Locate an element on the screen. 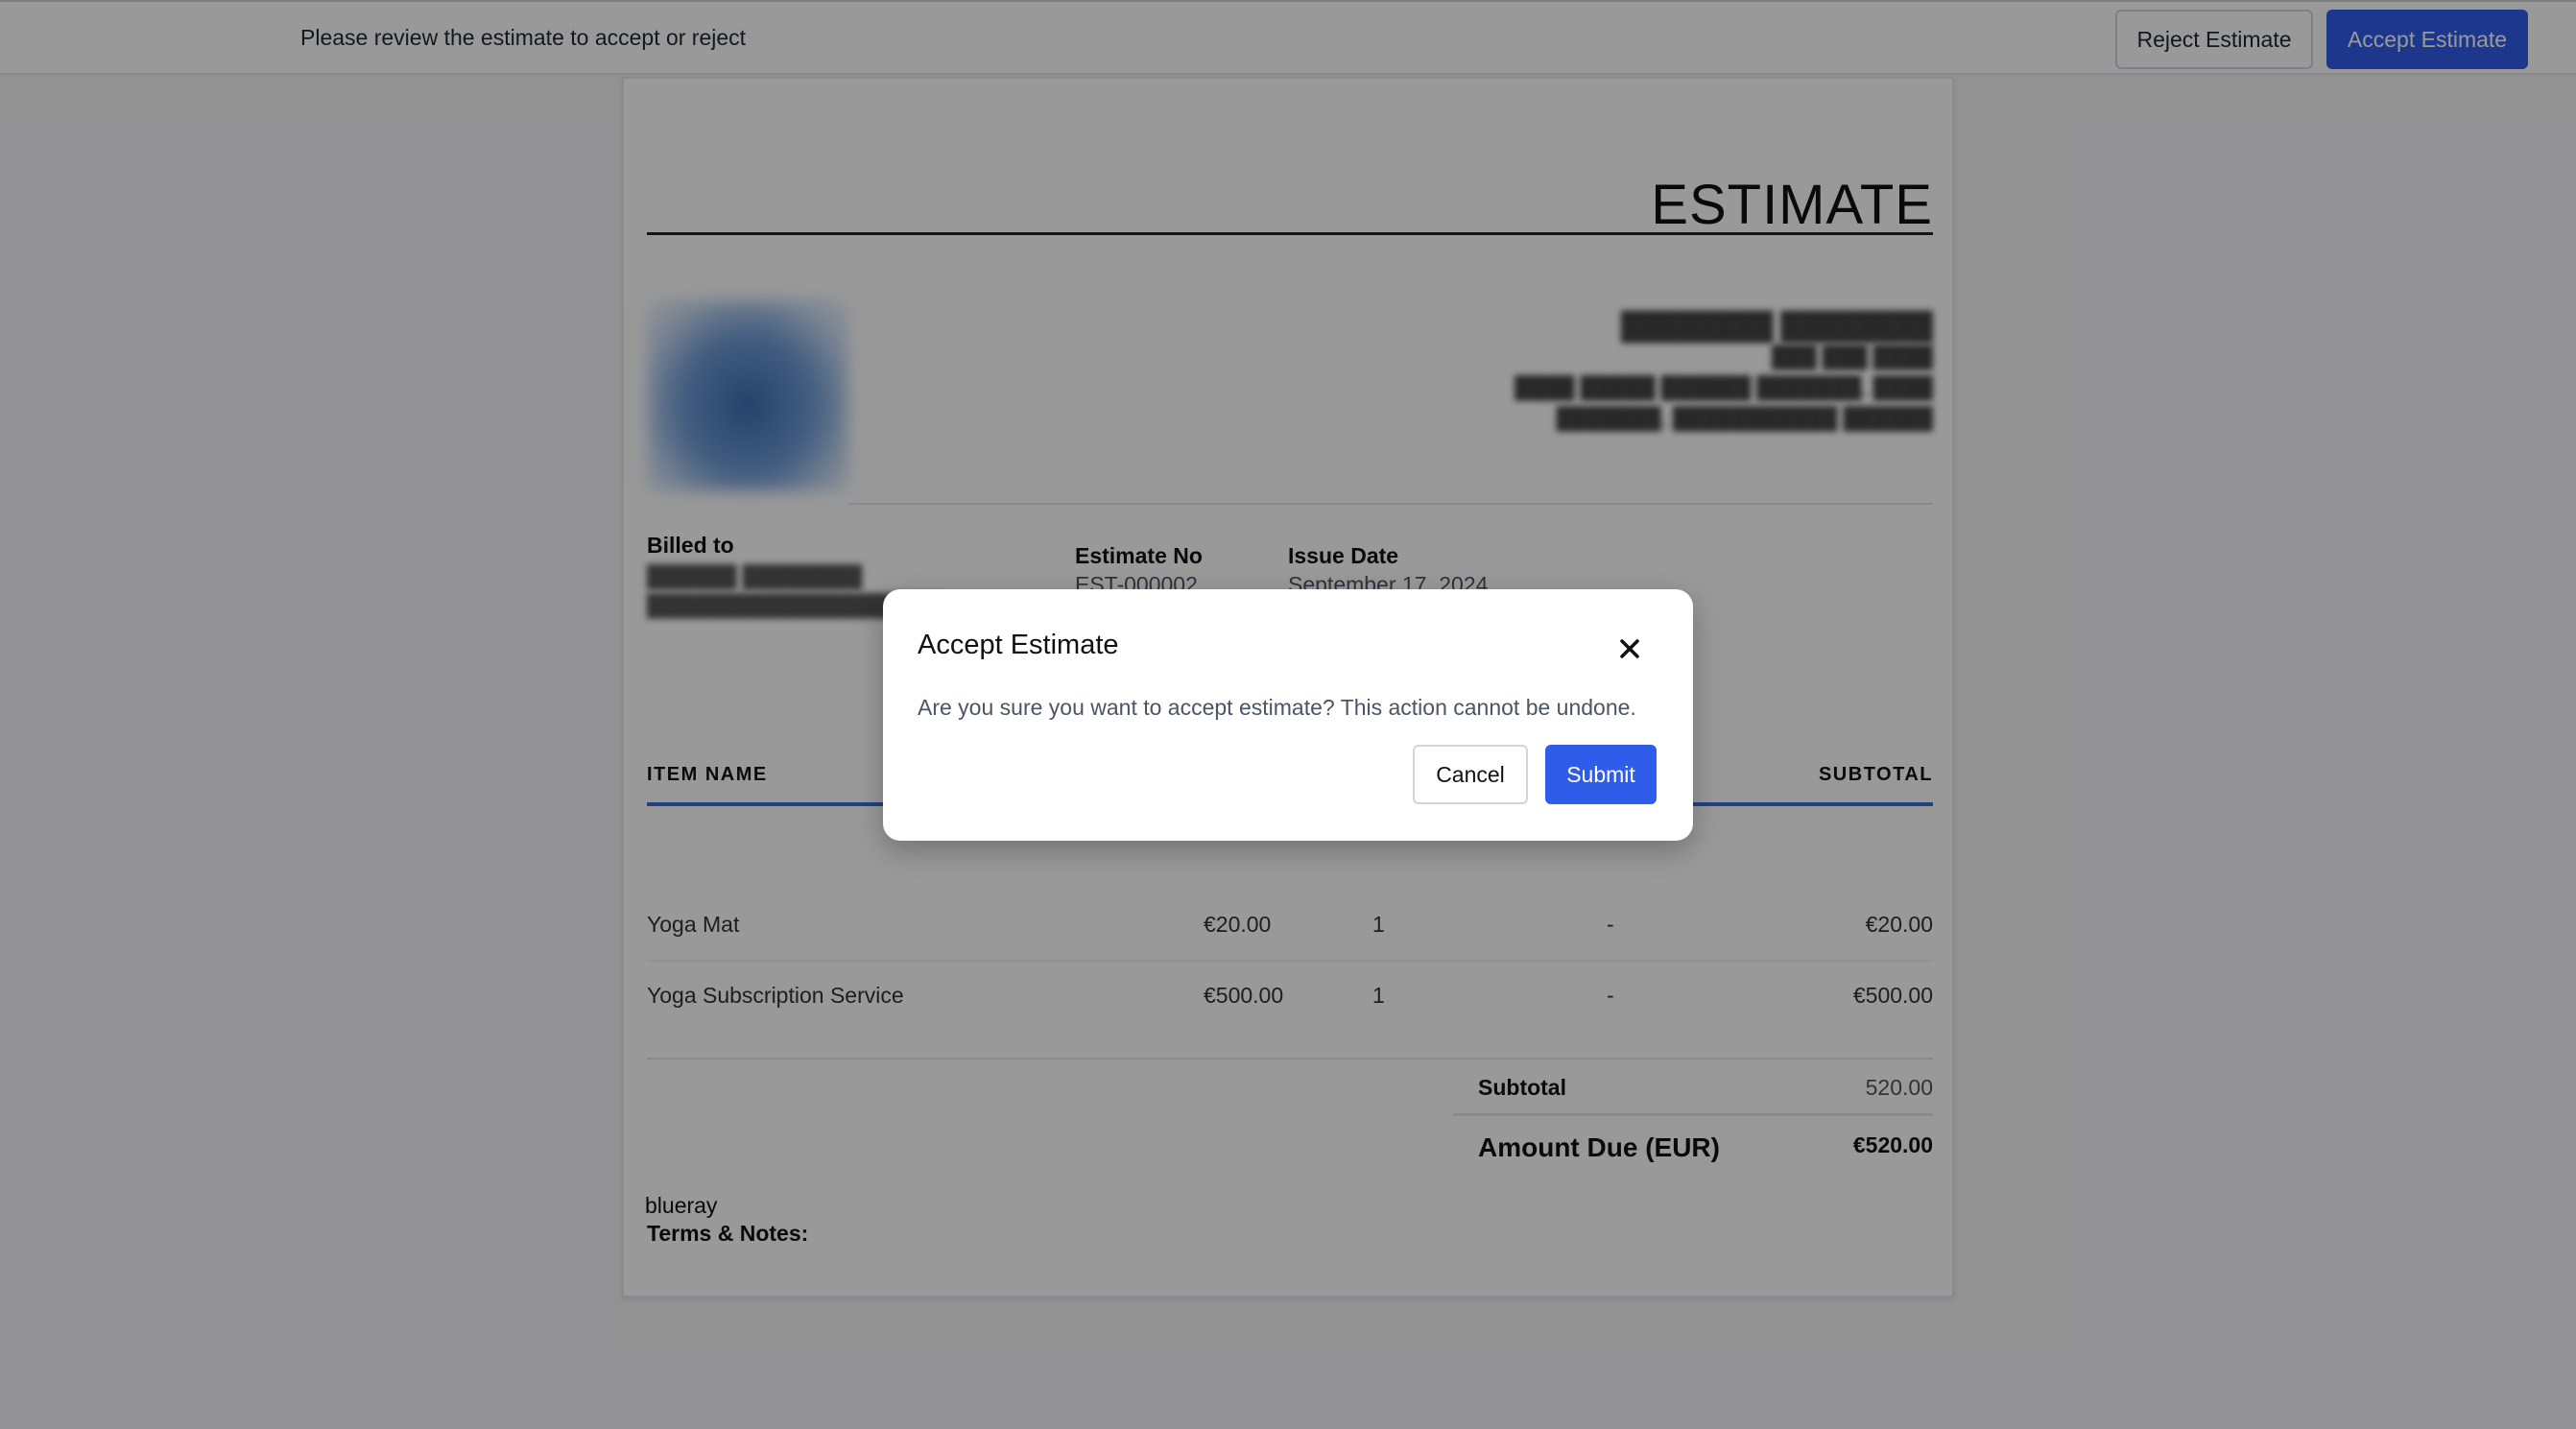  close-button is located at coordinates (1629, 649).